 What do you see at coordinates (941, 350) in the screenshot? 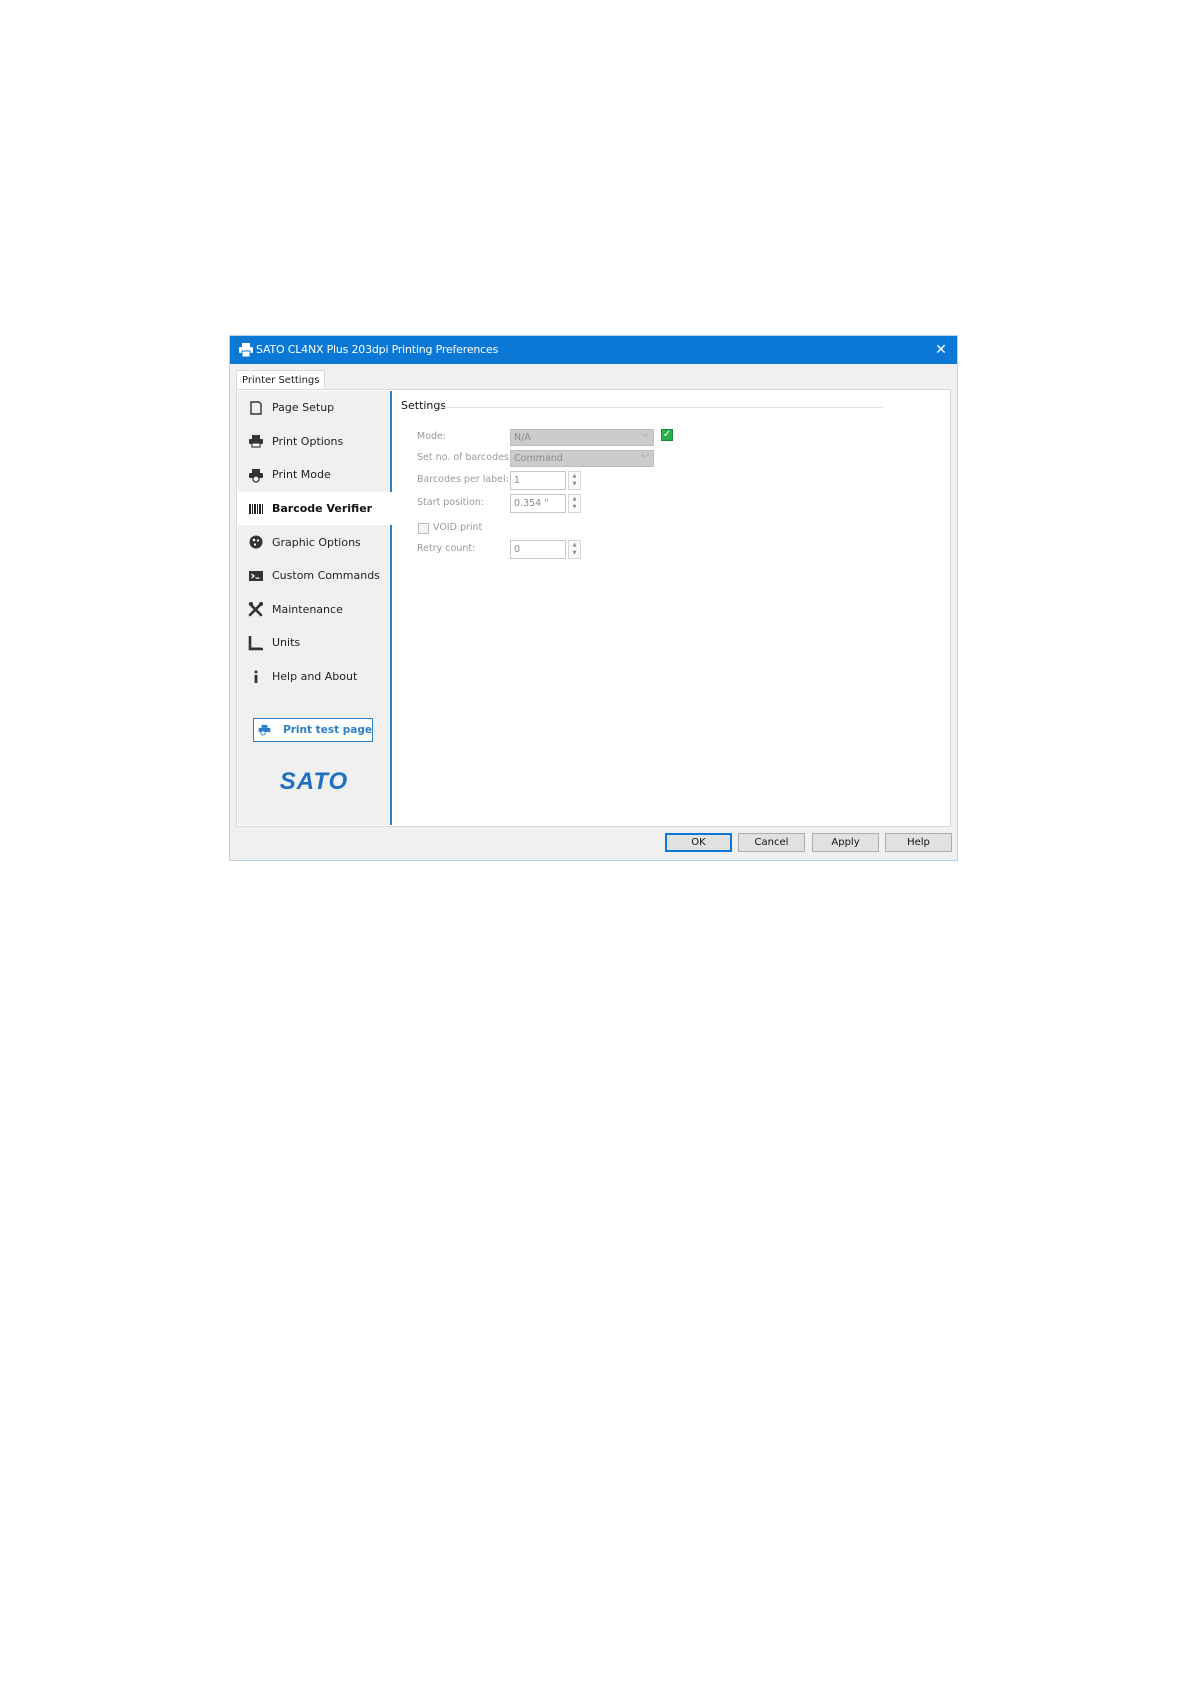
I see `close-icon: ✕` at bounding box center [941, 350].